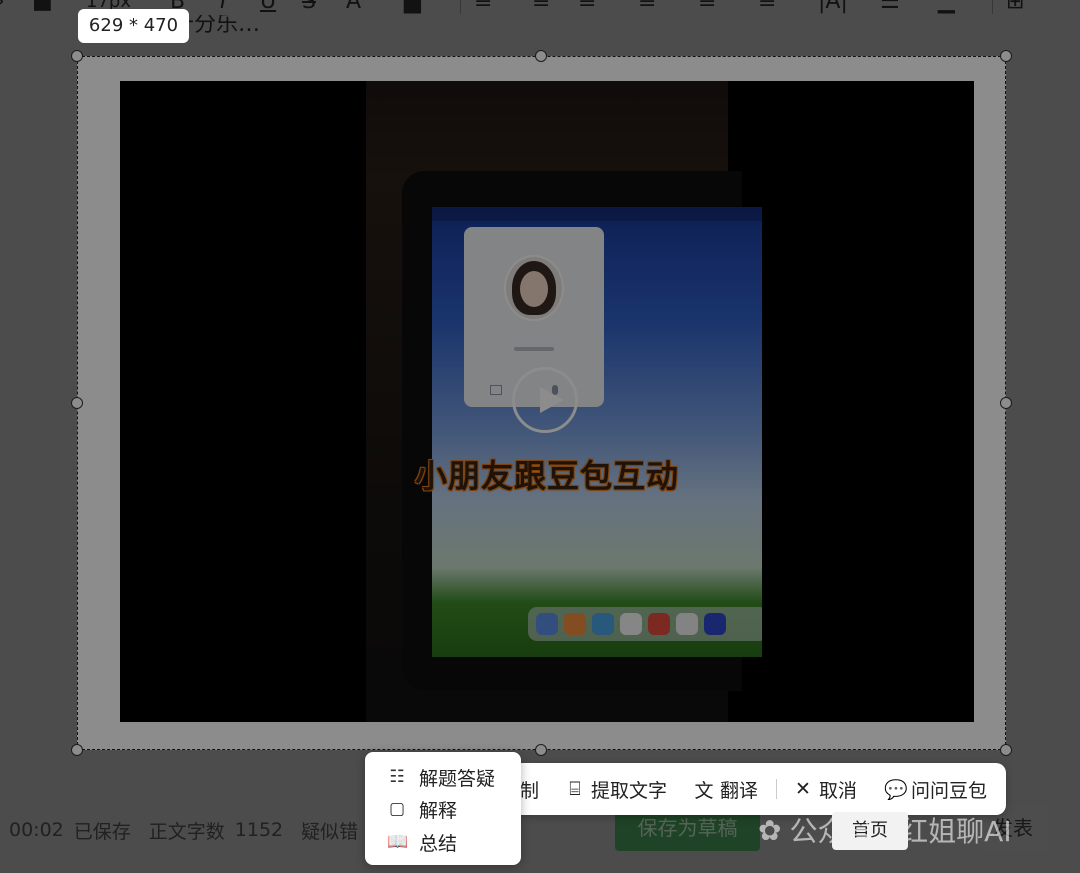 The height and width of the screenshot is (873, 1080). Describe the element at coordinates (541, 750) in the screenshot. I see `resize-handle-bottom` at that location.